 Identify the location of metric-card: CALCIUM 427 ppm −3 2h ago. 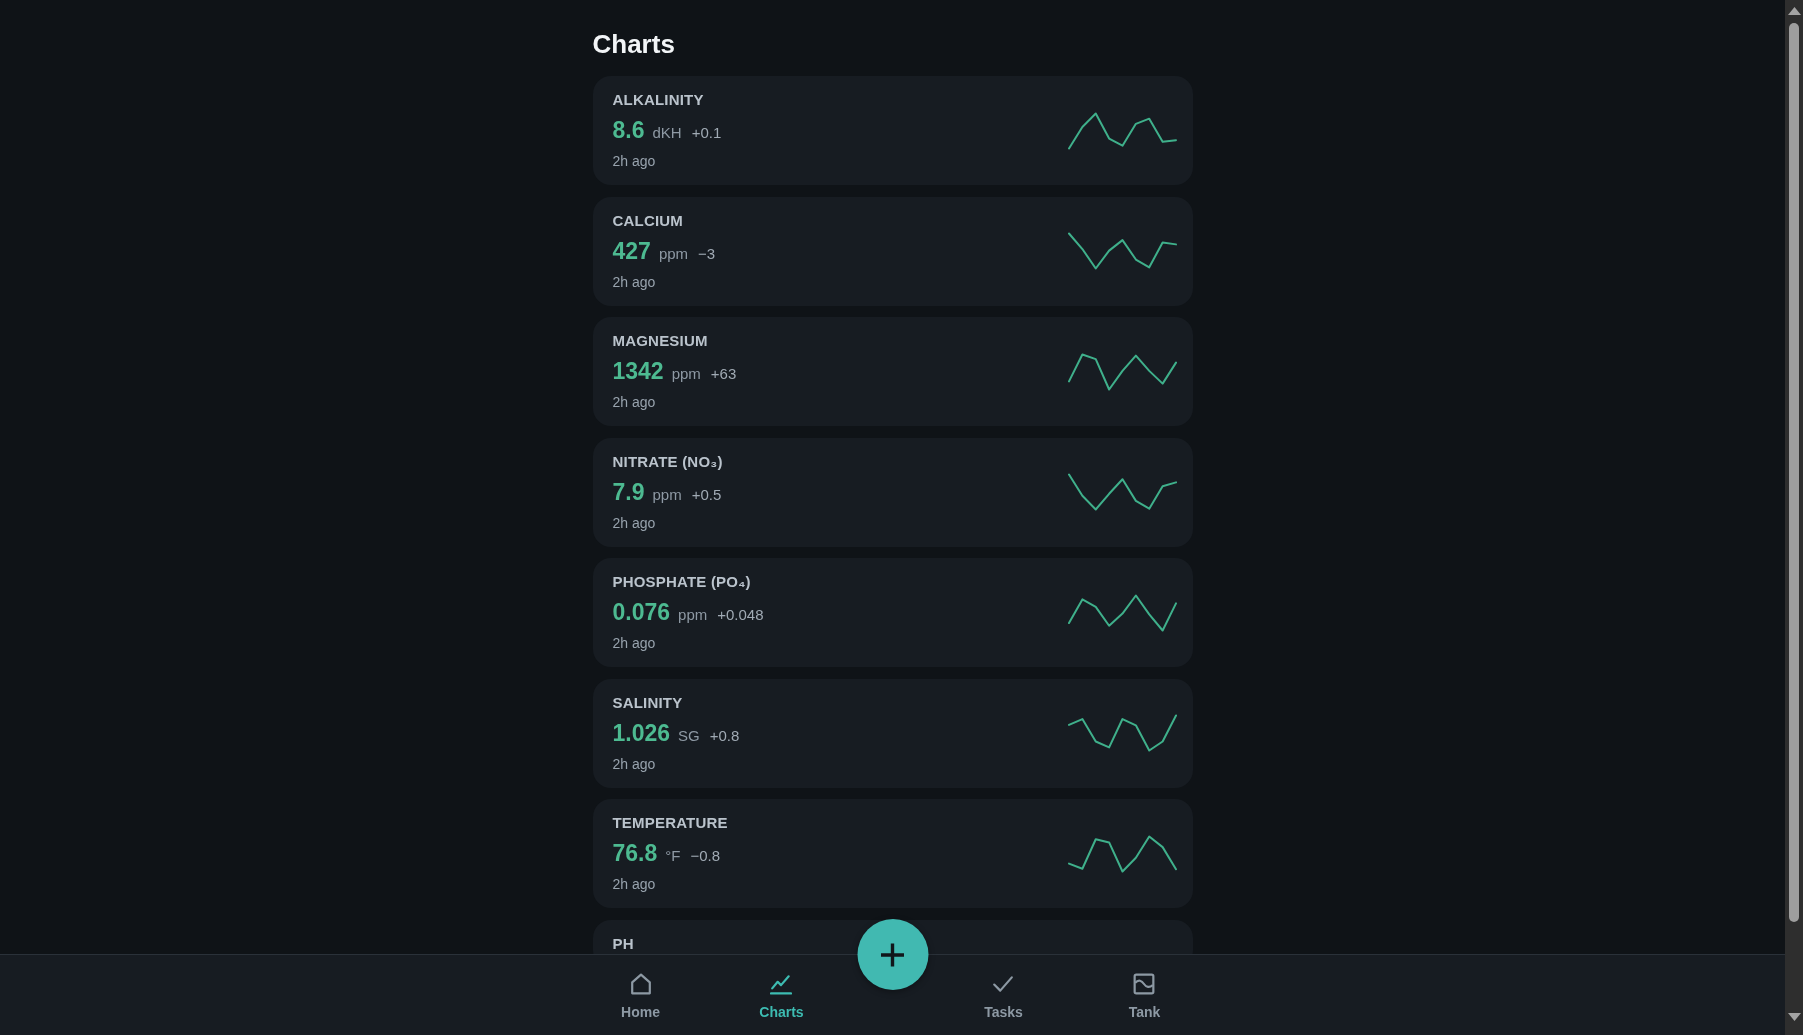
(892, 251).